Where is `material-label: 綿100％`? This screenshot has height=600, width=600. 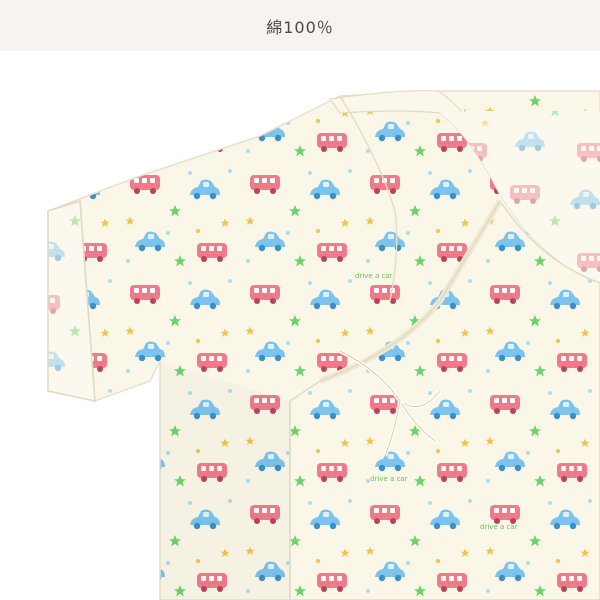 material-label: 綿100％ is located at coordinates (300, 27).